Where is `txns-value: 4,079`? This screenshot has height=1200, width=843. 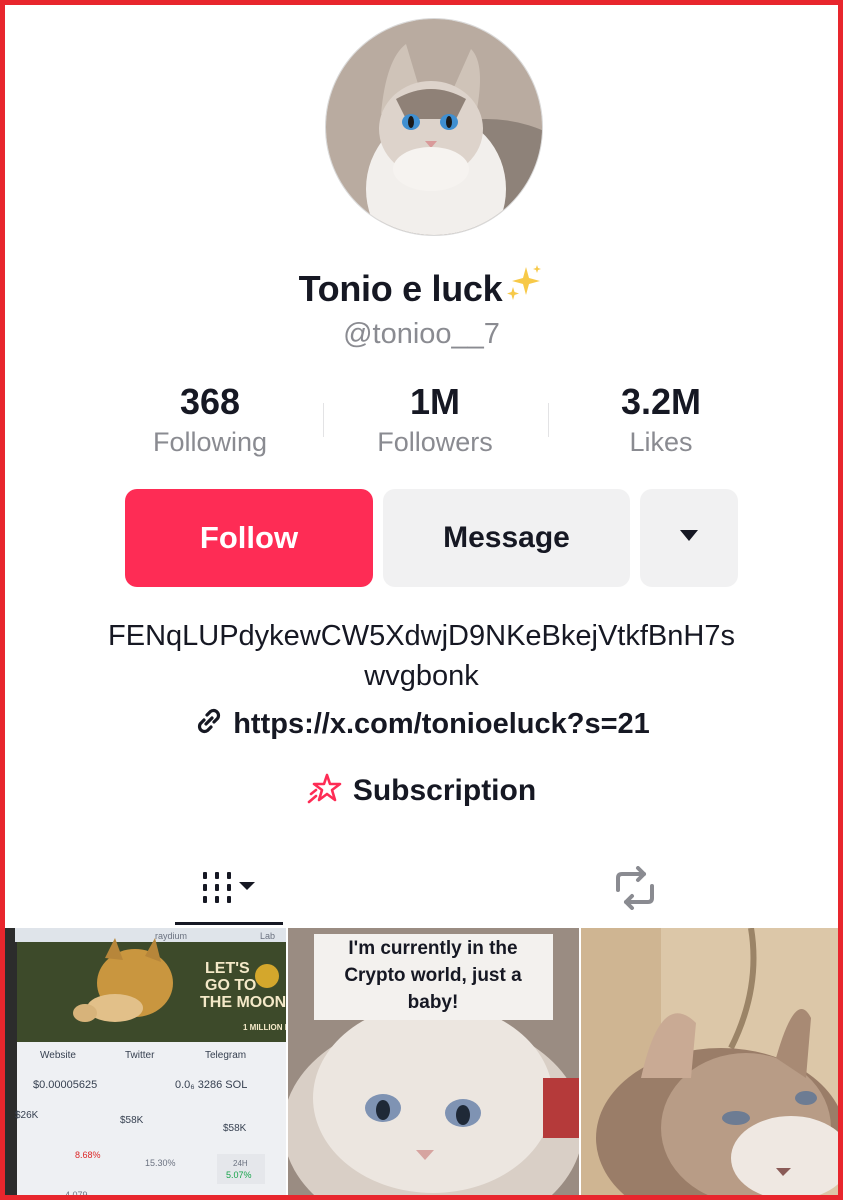 txns-value: 4,079 is located at coordinates (76, 1195).